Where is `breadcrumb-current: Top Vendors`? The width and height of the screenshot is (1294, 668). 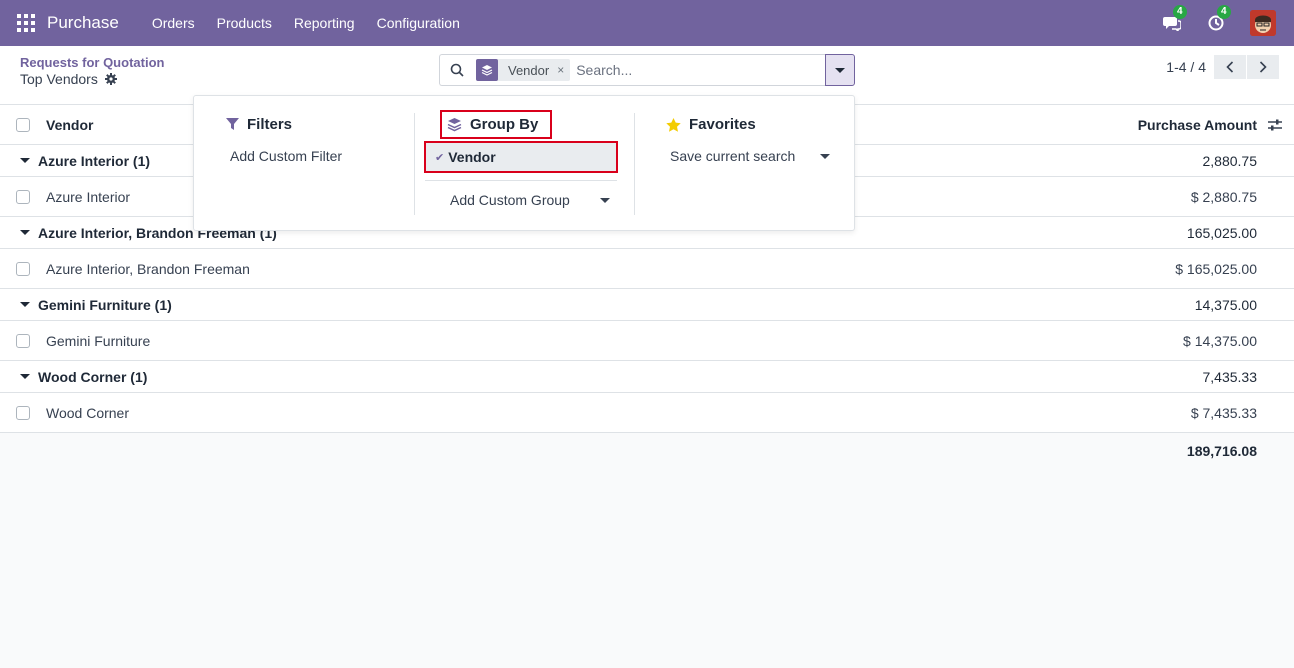 breadcrumb-current: Top Vendors is located at coordinates (68, 79).